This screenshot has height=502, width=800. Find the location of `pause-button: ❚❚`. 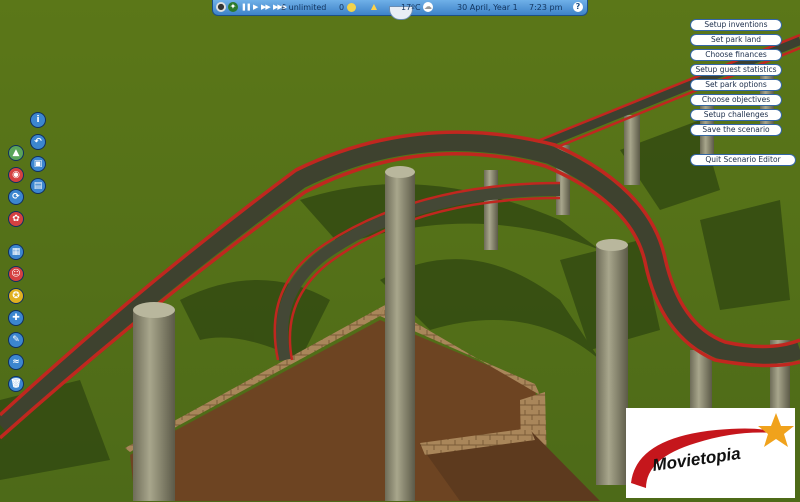

pause-button: ❚❚ is located at coordinates (246, 7).